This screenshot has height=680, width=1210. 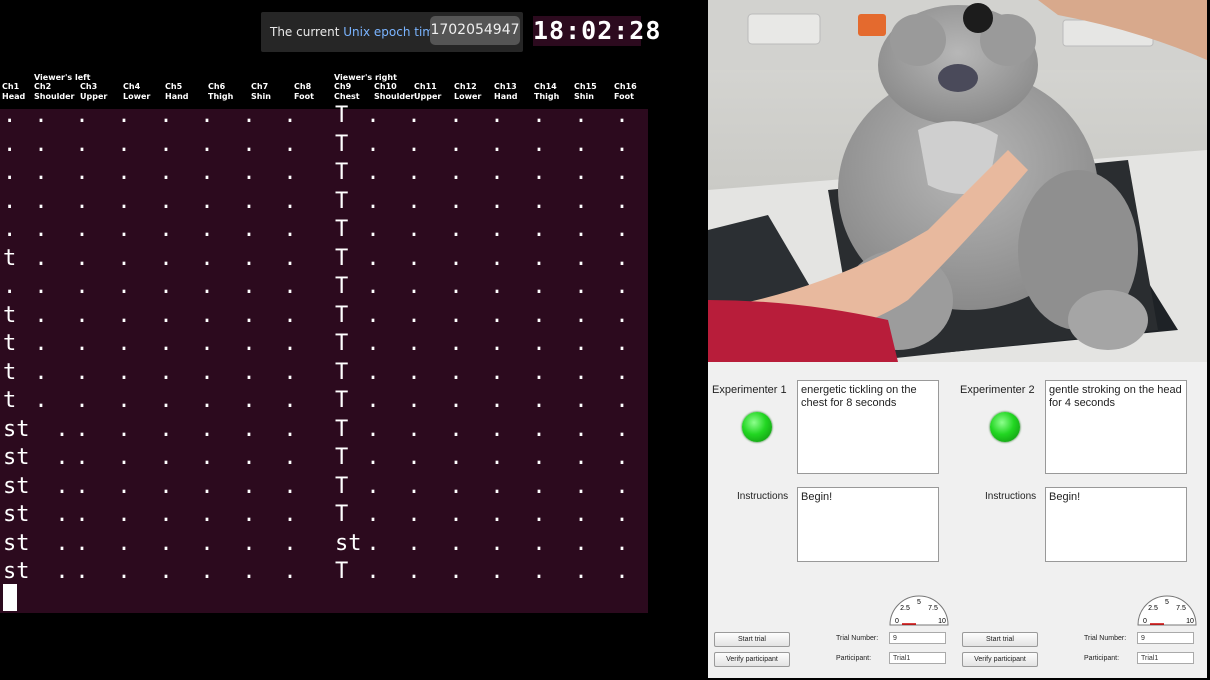 I want to click on epoch-text: The current Unix epoch time is, so click(x=362, y=32).